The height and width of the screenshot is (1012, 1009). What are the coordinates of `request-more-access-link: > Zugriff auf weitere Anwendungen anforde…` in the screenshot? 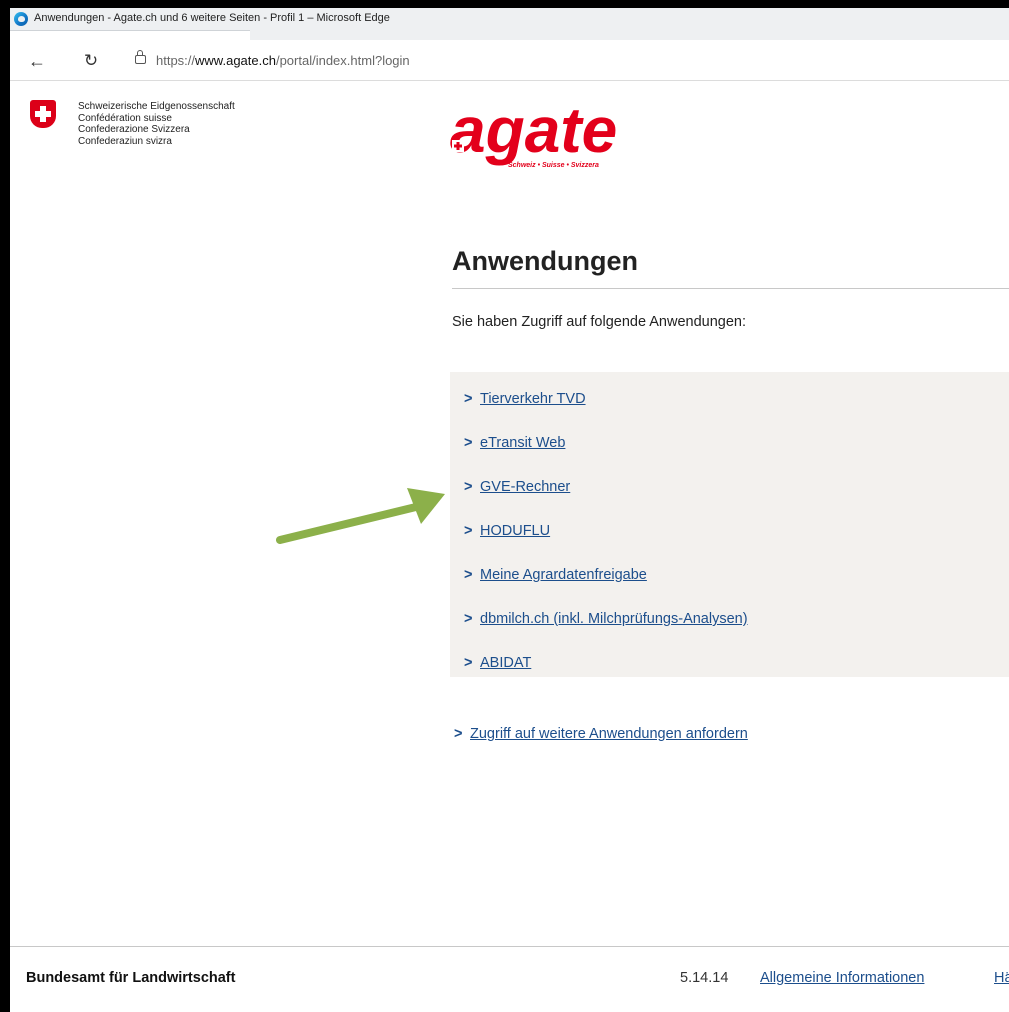 It's located at (601, 734).